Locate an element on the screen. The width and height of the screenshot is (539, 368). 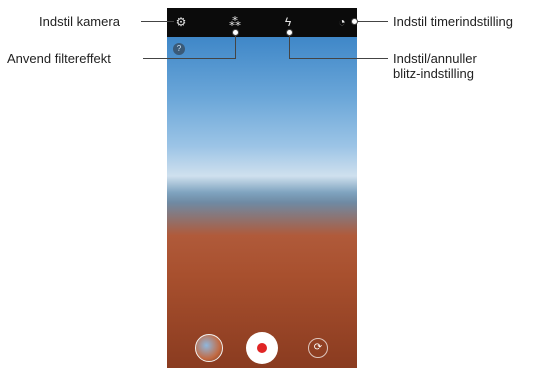
callout-dot-timer is located at coordinates (354, 21).